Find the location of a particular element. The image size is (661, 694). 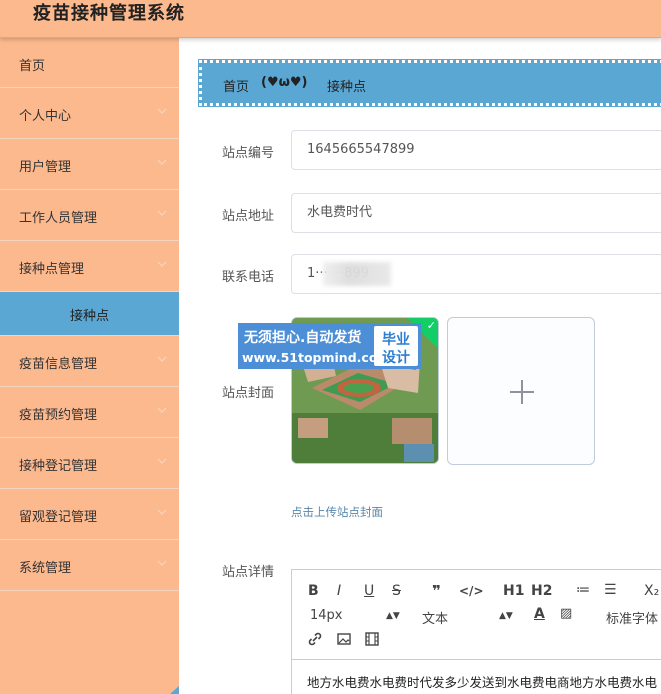

chevron-up-icon is located at coordinates (162, 264).